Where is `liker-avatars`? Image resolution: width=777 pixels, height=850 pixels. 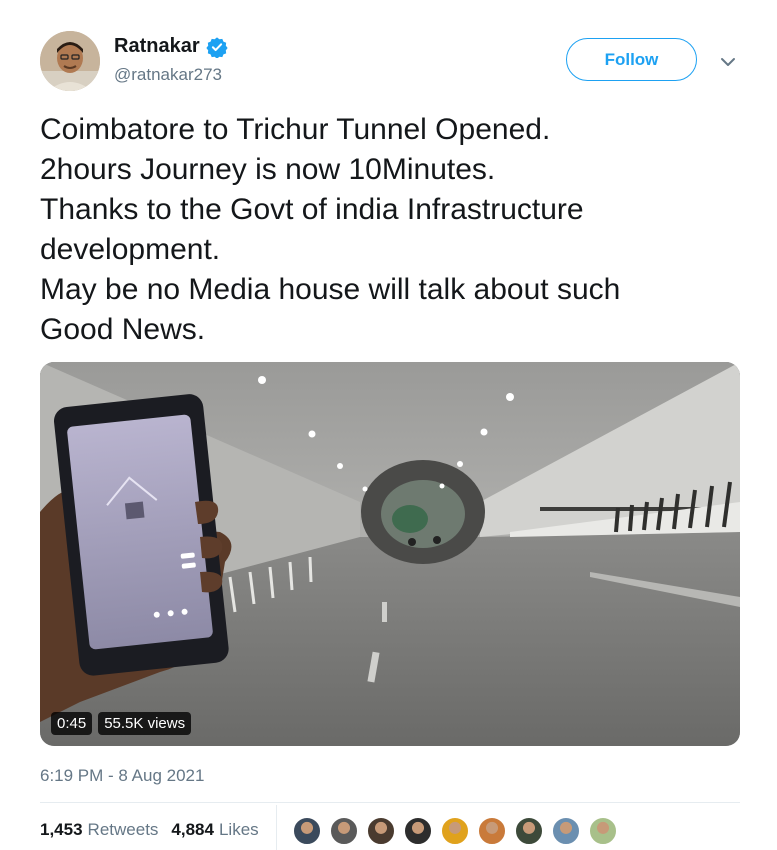 liker-avatars is located at coordinates (458, 831).